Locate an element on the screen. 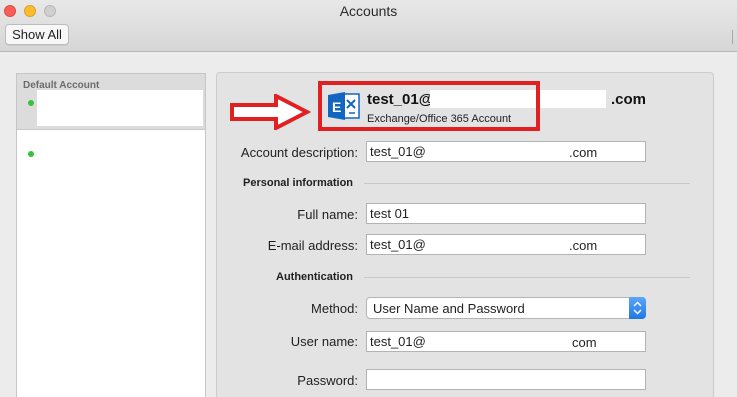 This screenshot has height=397, width=737. email-address-prefix: test_01@ is located at coordinates (398, 244).